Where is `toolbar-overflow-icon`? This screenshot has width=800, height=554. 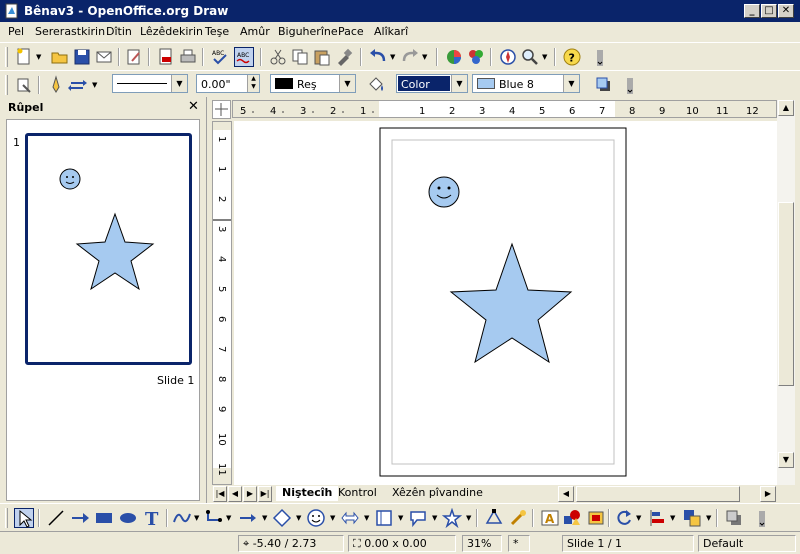 toolbar-overflow-icon is located at coordinates (596, 57).